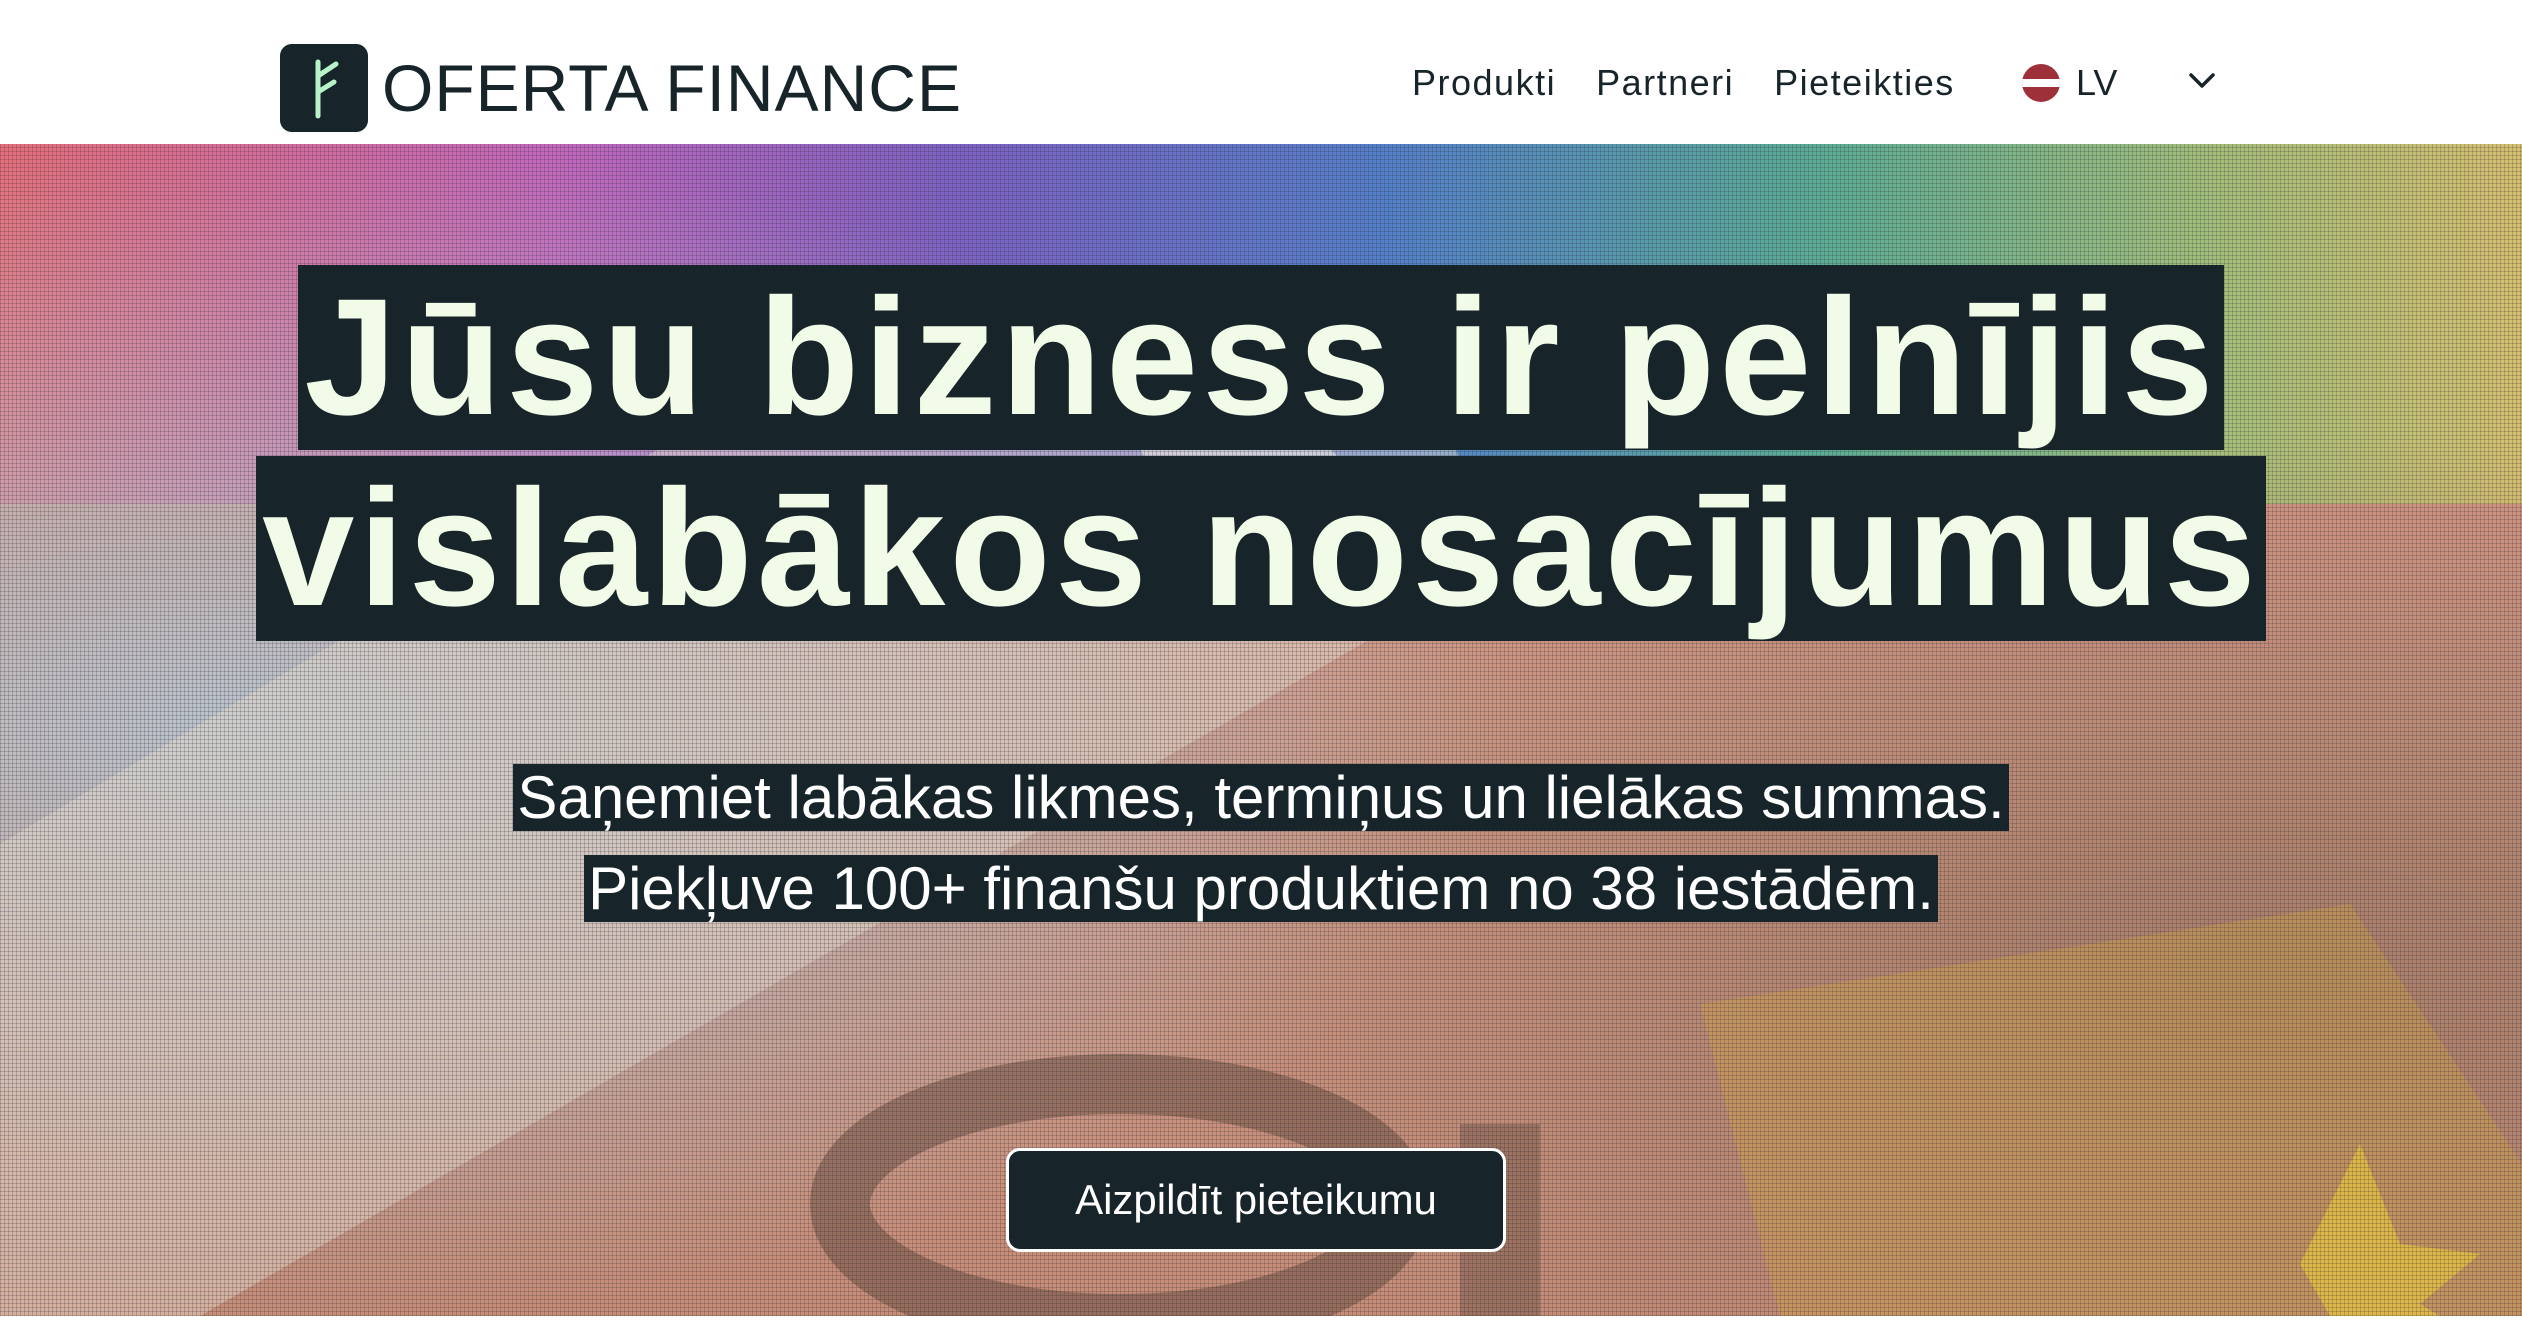 The height and width of the screenshot is (1324, 2522). Describe the element at coordinates (1256, 1200) in the screenshot. I see `fill-application-button: Aizpildīt pieteikumu` at that location.